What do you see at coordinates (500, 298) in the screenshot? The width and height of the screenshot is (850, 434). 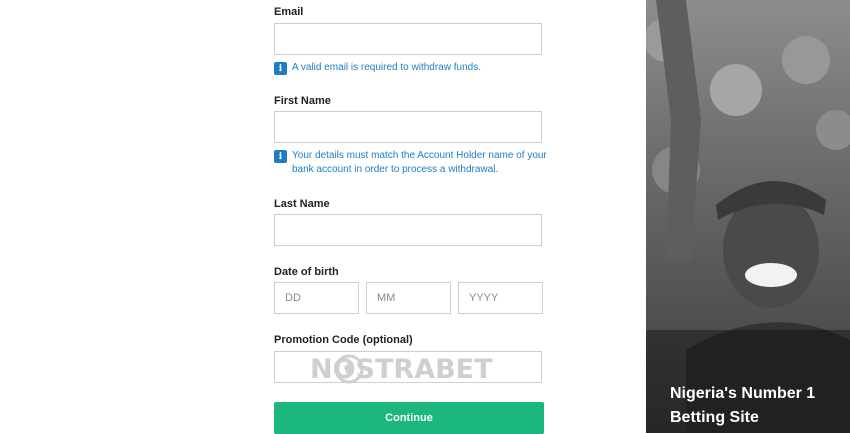 I see `dob-year-input` at bounding box center [500, 298].